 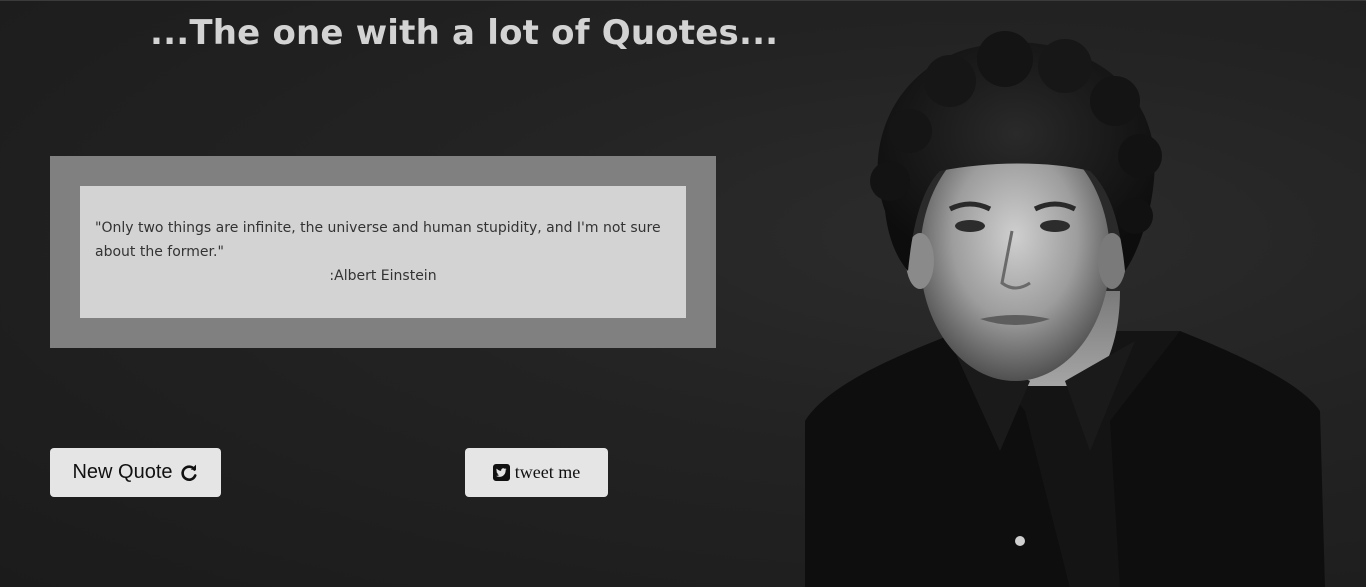 What do you see at coordinates (501, 472) in the screenshot?
I see `twitter-square-icon` at bounding box center [501, 472].